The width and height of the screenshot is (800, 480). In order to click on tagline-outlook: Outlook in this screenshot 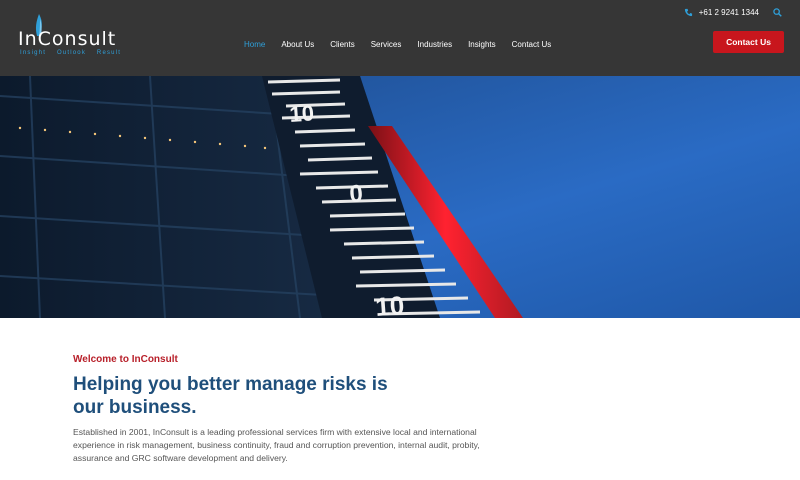, I will do `click(71, 53)`.